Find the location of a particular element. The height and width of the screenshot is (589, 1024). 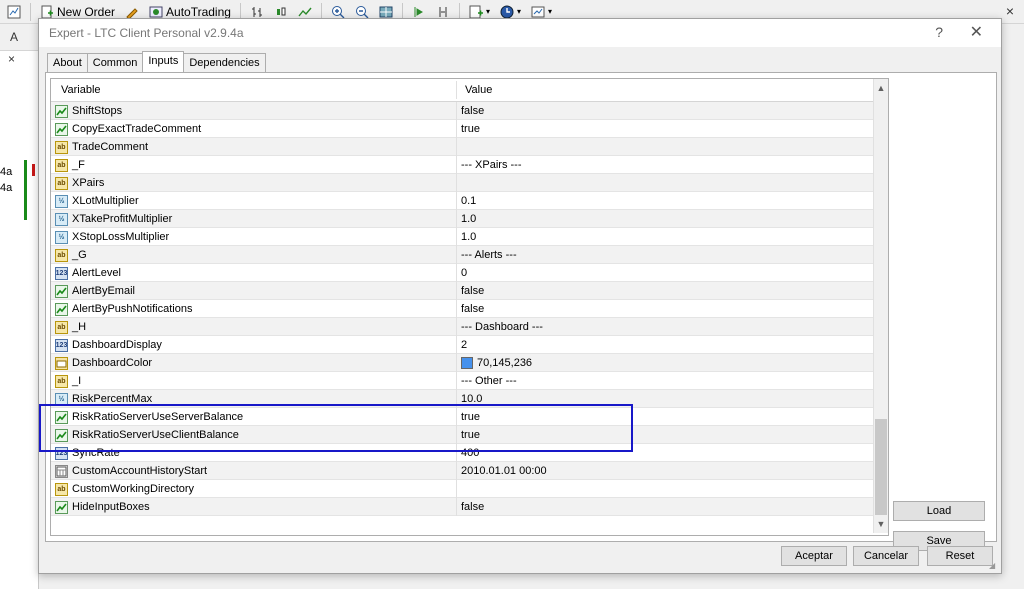

dialog-titlebar: Expert - LTC Client Personal v2.9.4a ? ✕ is located at coordinates (520, 33).